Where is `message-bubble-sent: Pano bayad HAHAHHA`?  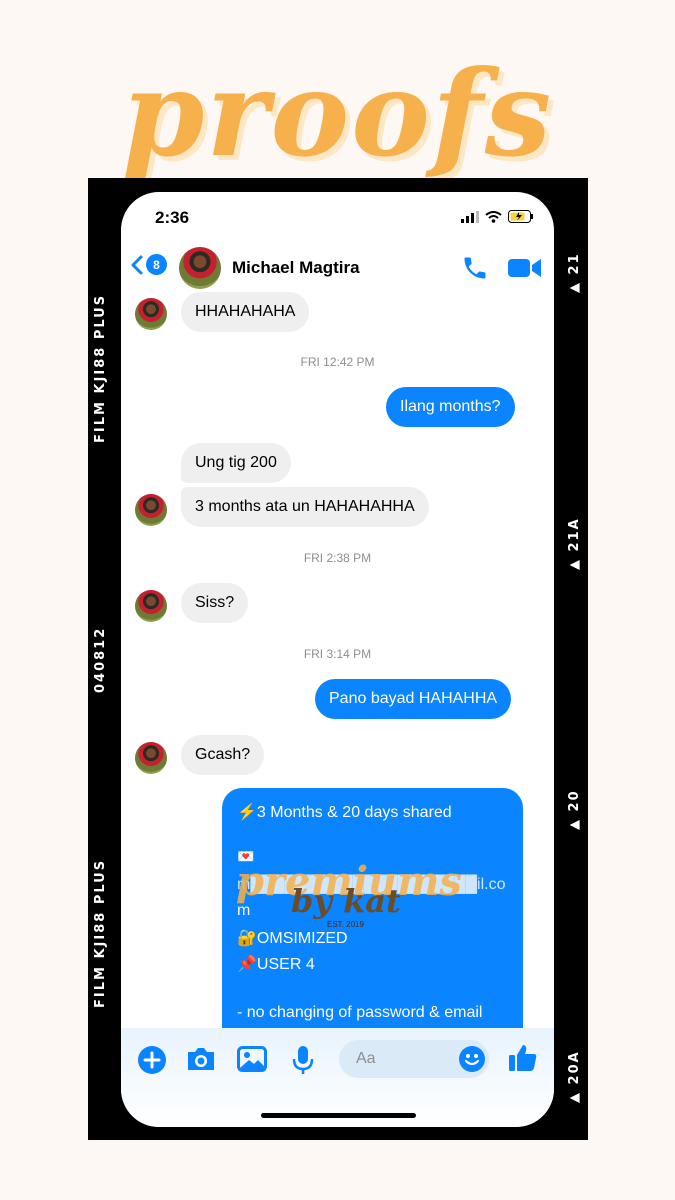 message-bubble-sent: Pano bayad HAHAHHA is located at coordinates (413, 699).